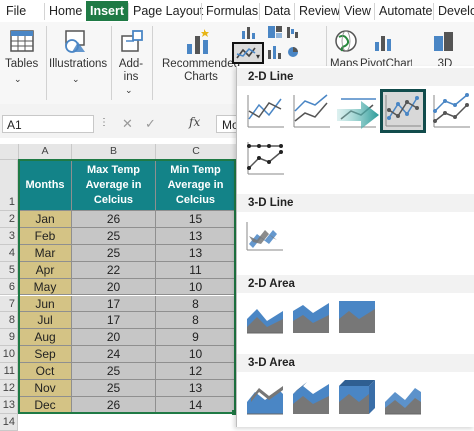  I want to click on 100-stacked-area-chart-option, so click(357, 319).